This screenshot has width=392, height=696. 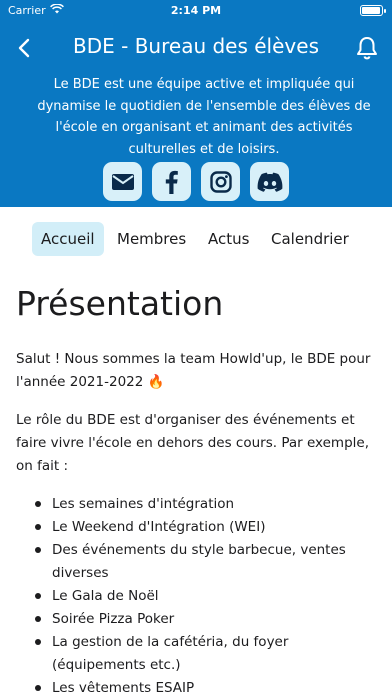 I want to click on instagram-icon, so click(x=220, y=181).